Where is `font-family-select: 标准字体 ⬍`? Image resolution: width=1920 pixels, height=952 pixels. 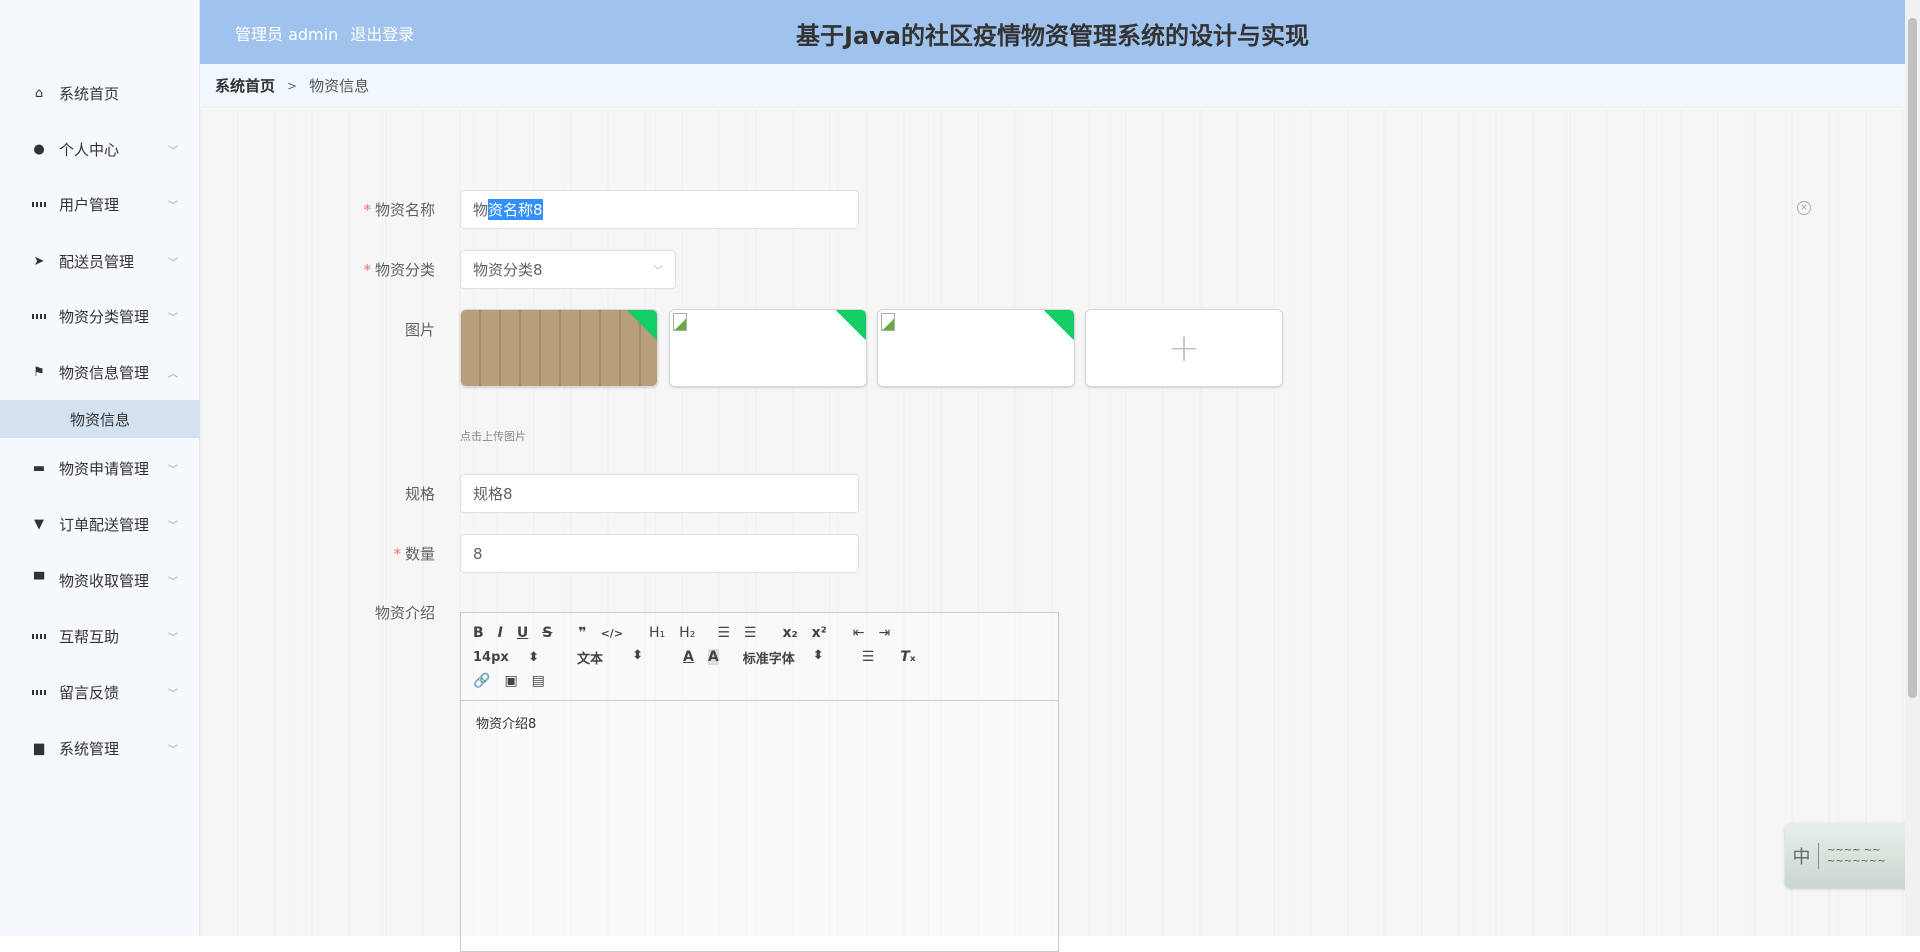
font-family-select: 标准字体 ⬍ is located at coordinates (790, 657).